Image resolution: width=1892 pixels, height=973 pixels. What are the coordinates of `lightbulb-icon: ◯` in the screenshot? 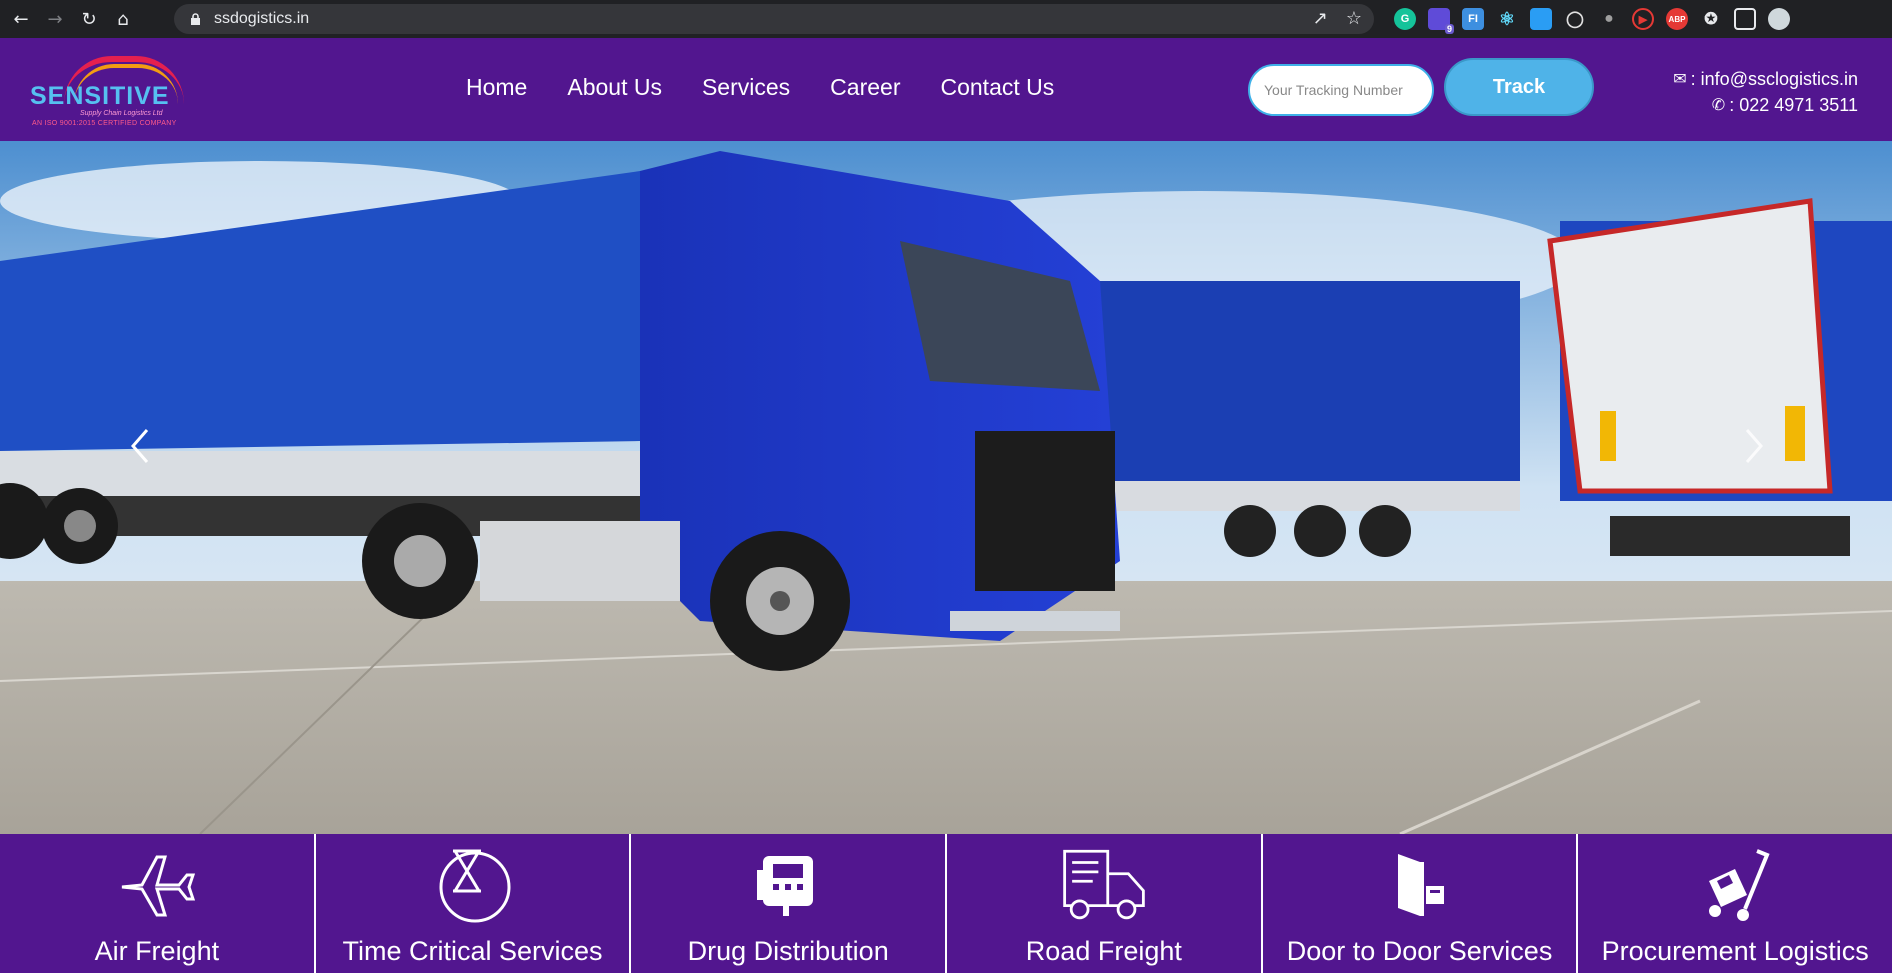 It's located at (1575, 19).